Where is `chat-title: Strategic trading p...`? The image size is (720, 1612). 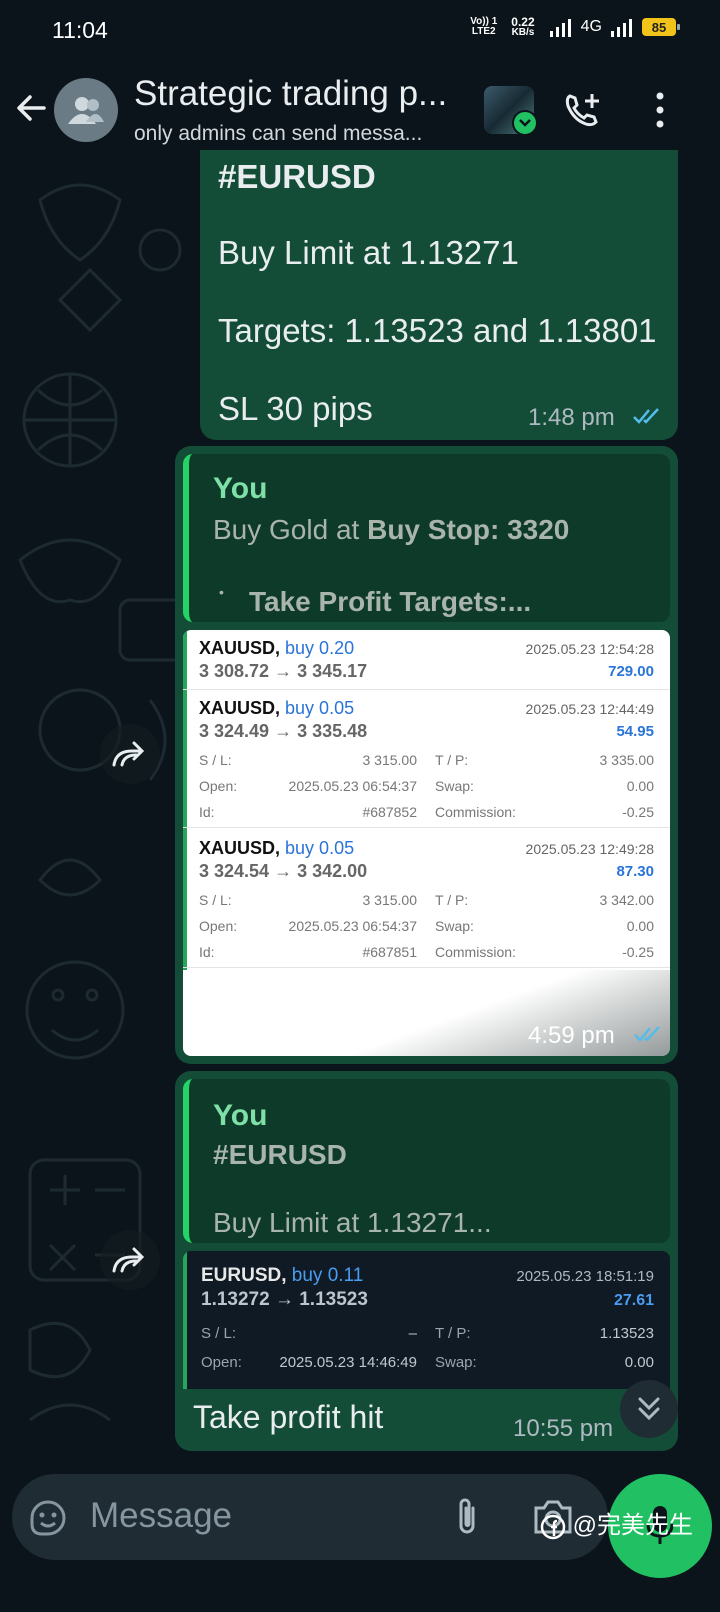
chat-title: Strategic trading p... is located at coordinates (299, 94).